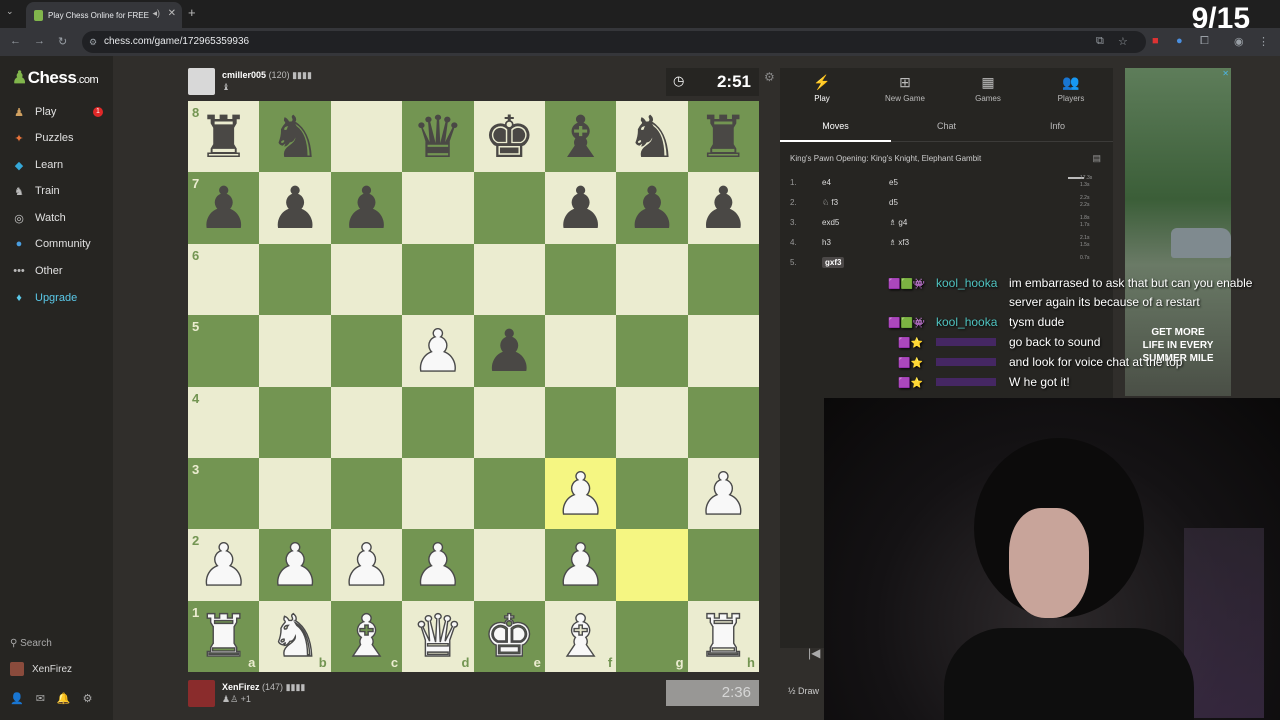 This screenshot has height=720, width=1280. What do you see at coordinates (723, 279) in the screenshot?
I see `square-h6` at bounding box center [723, 279].